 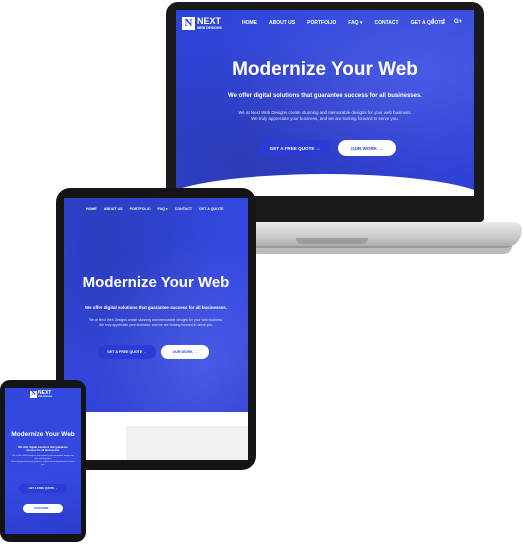 What do you see at coordinates (433, 22) in the screenshot?
I see `facebook-icon: f` at bounding box center [433, 22].